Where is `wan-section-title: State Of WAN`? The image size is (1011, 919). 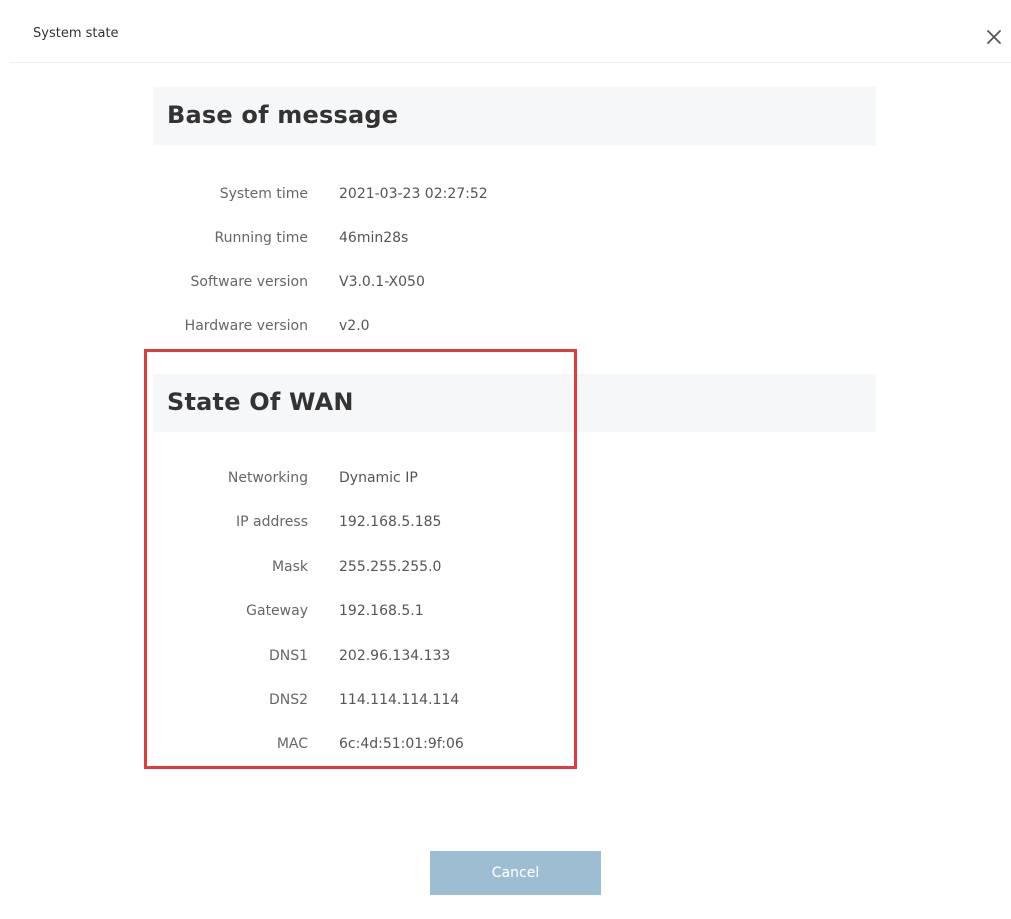 wan-section-title: State Of WAN is located at coordinates (260, 402).